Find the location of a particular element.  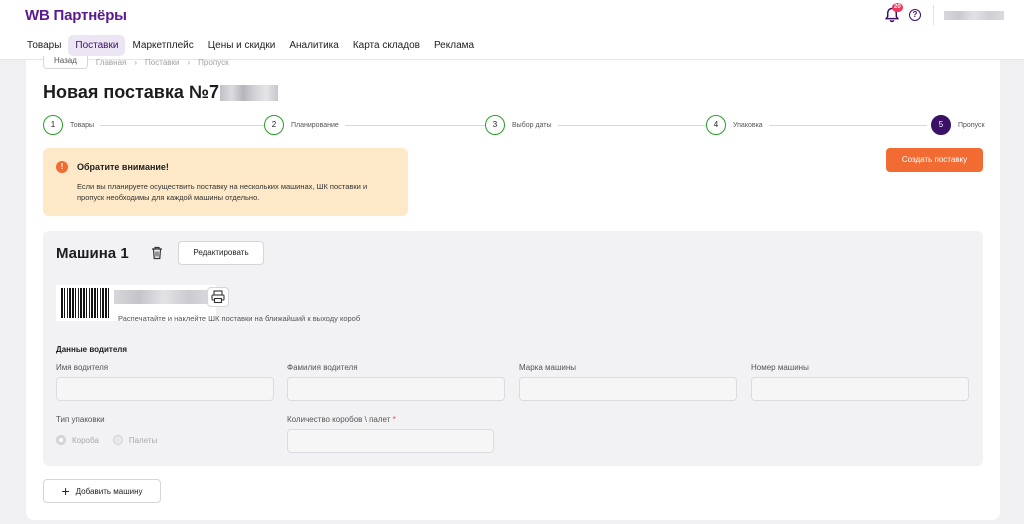

breadcrumb-home: Главная is located at coordinates (111, 62).